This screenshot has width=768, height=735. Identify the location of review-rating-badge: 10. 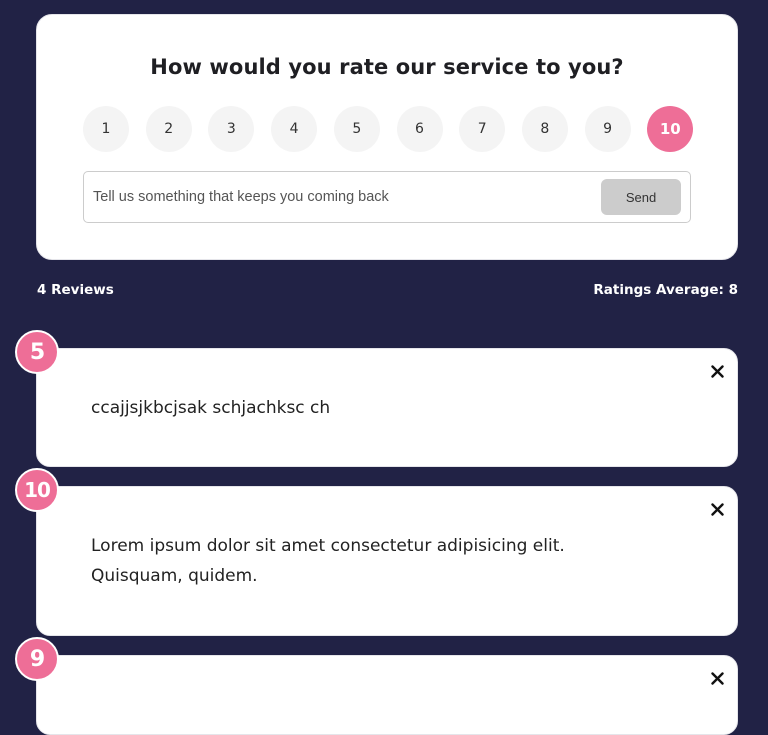
(37, 490).